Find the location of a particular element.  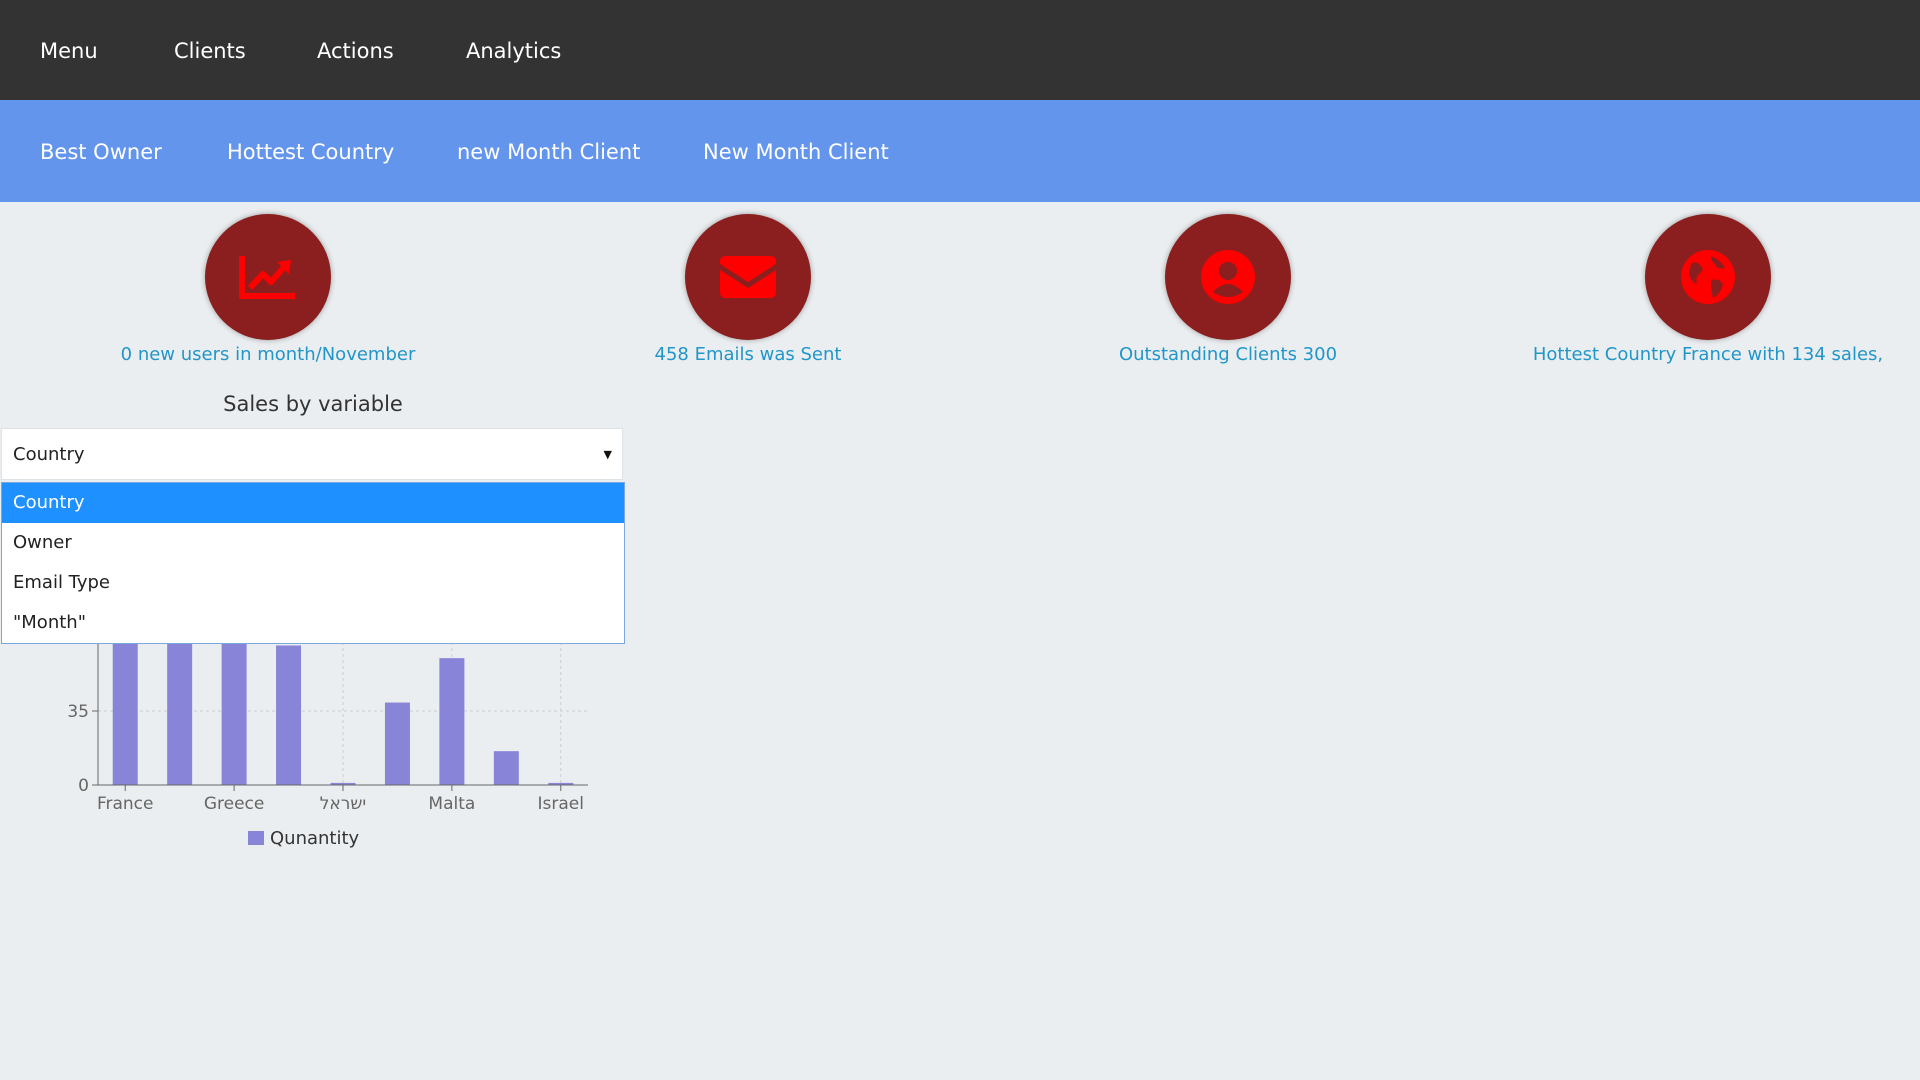

y-tick-label: 35 is located at coordinates (78, 712).